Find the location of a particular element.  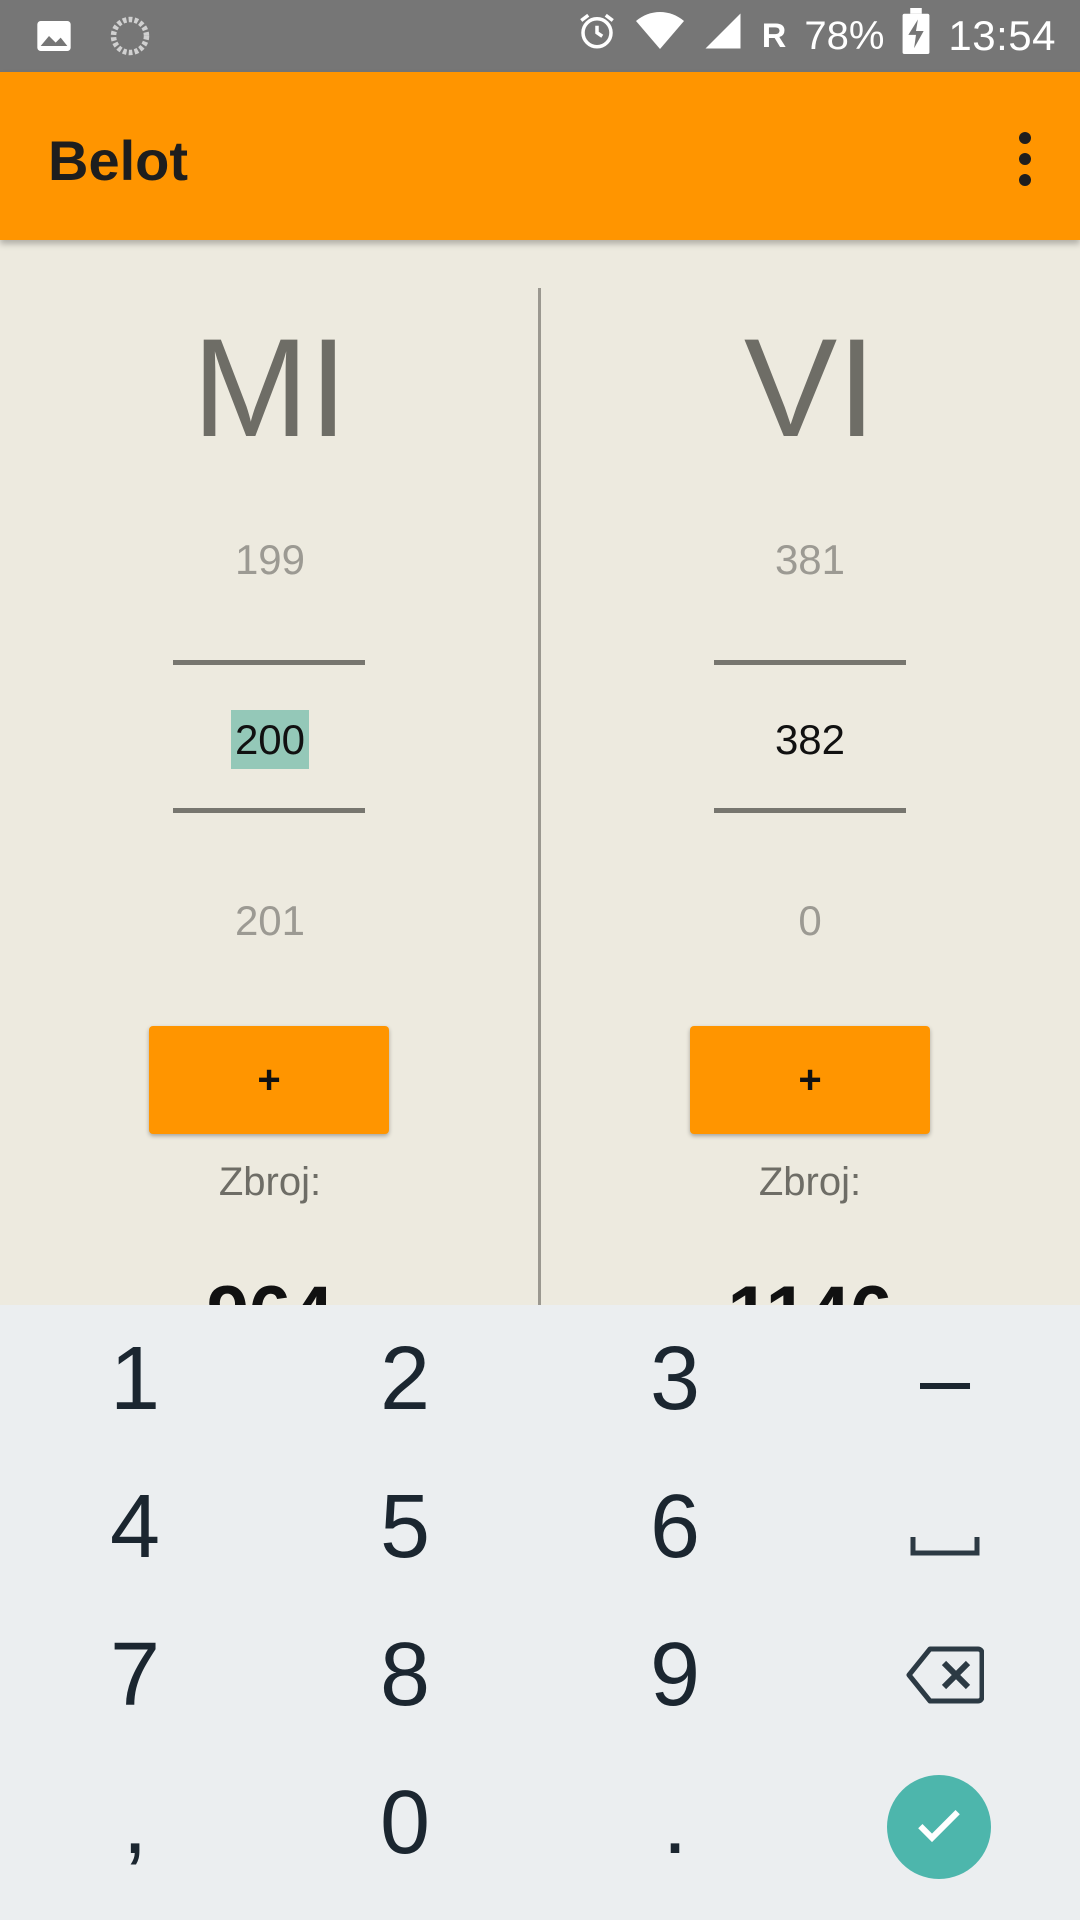

key-2: 2 is located at coordinates (405, 1379).